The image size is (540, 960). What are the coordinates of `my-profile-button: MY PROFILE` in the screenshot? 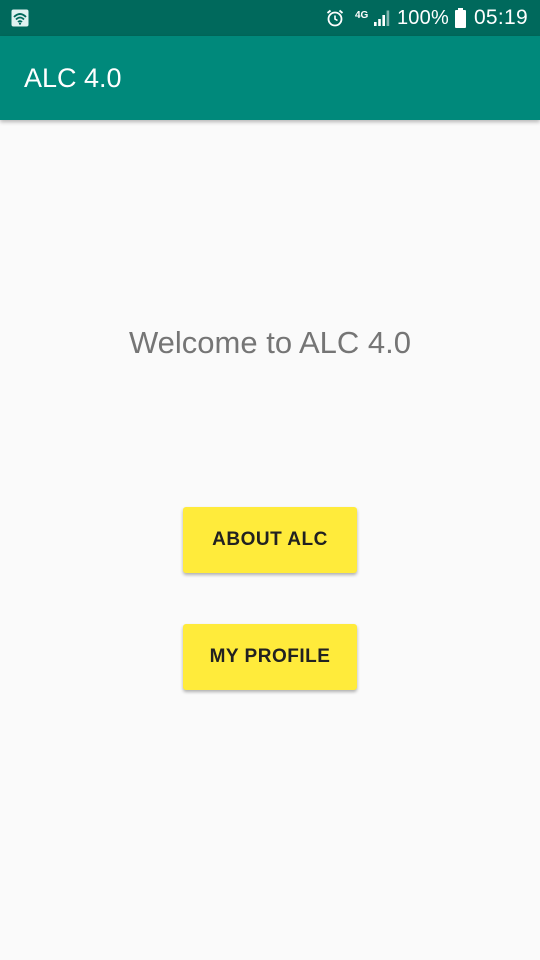 It's located at (270, 657).